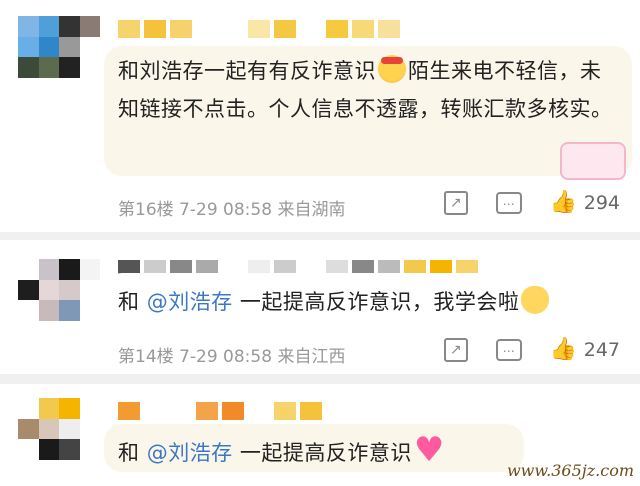 This screenshot has width=640, height=486. What do you see at coordinates (311, 357) in the screenshot?
I see `comment-location: 来自江西` at bounding box center [311, 357].